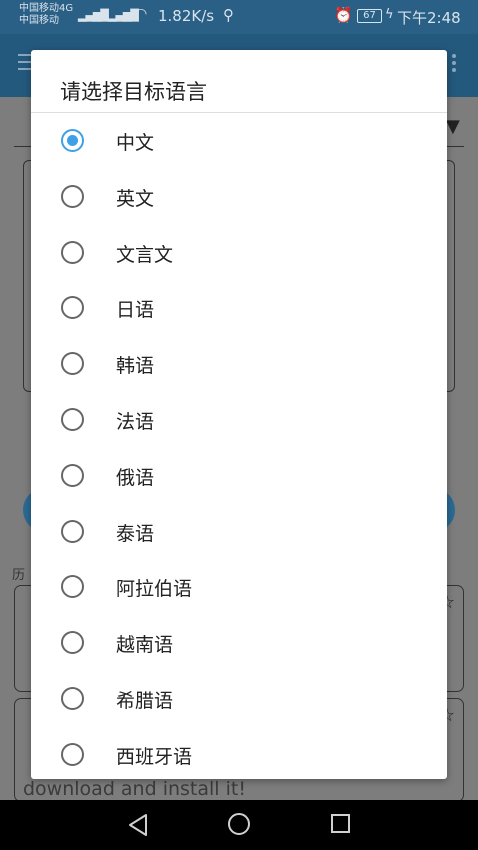  Describe the element at coordinates (135, 310) in the screenshot. I see `language-option-label: 日语` at that location.